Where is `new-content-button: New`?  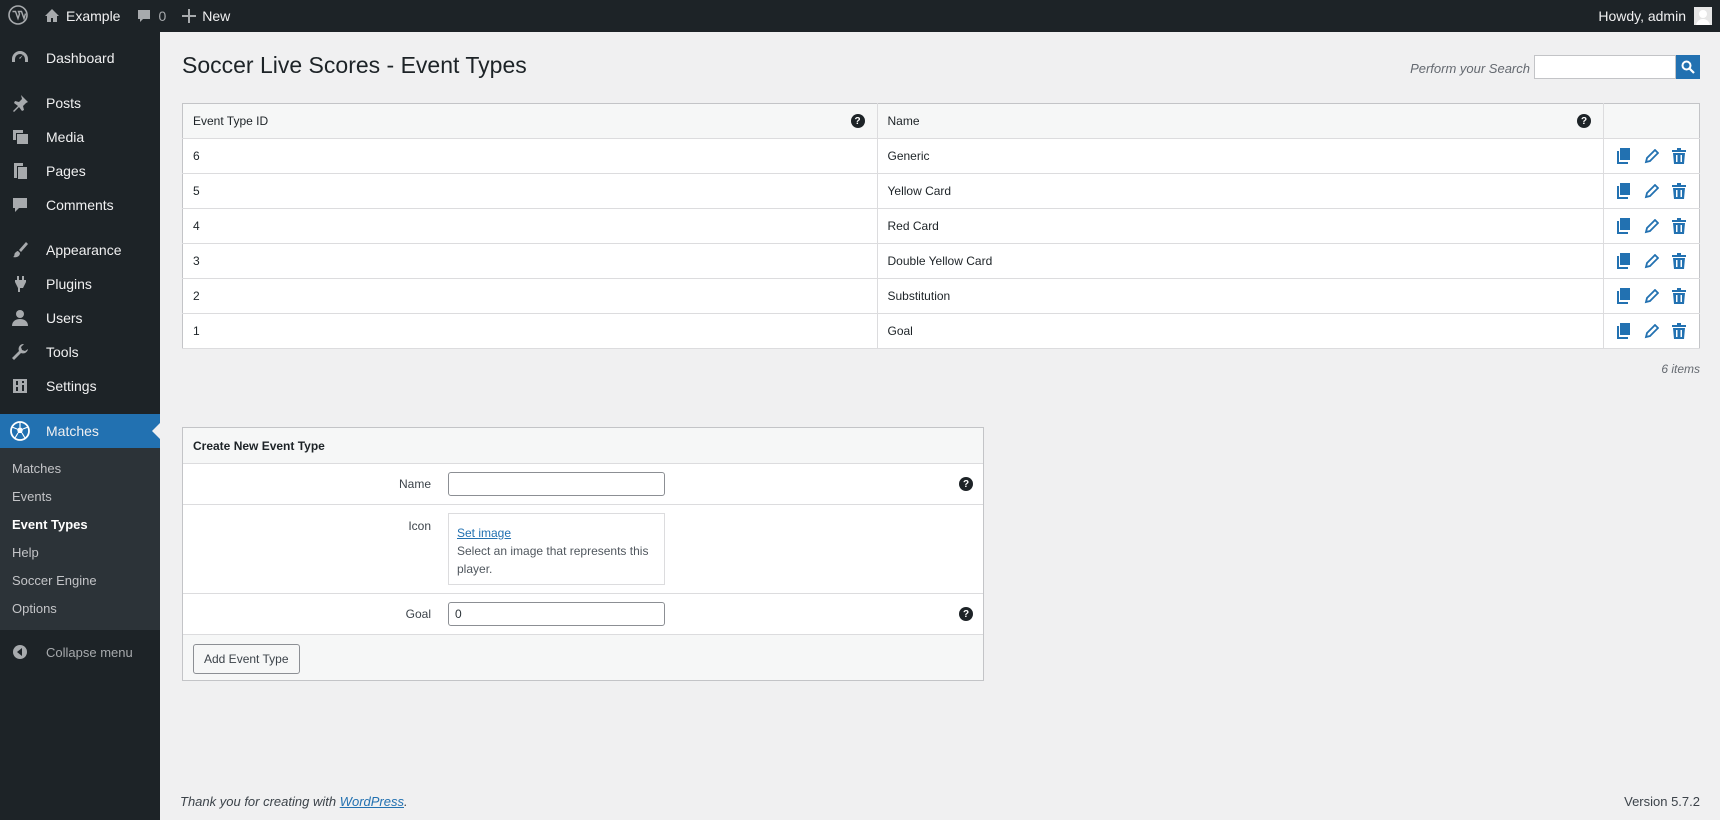 new-content-button: New is located at coordinates (206, 16).